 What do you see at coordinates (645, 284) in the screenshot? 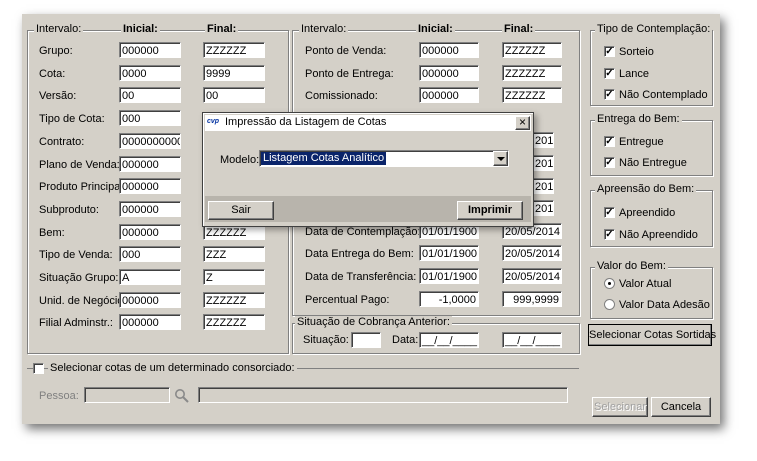
I see `valor-atual-label: Valor Atual` at bounding box center [645, 284].